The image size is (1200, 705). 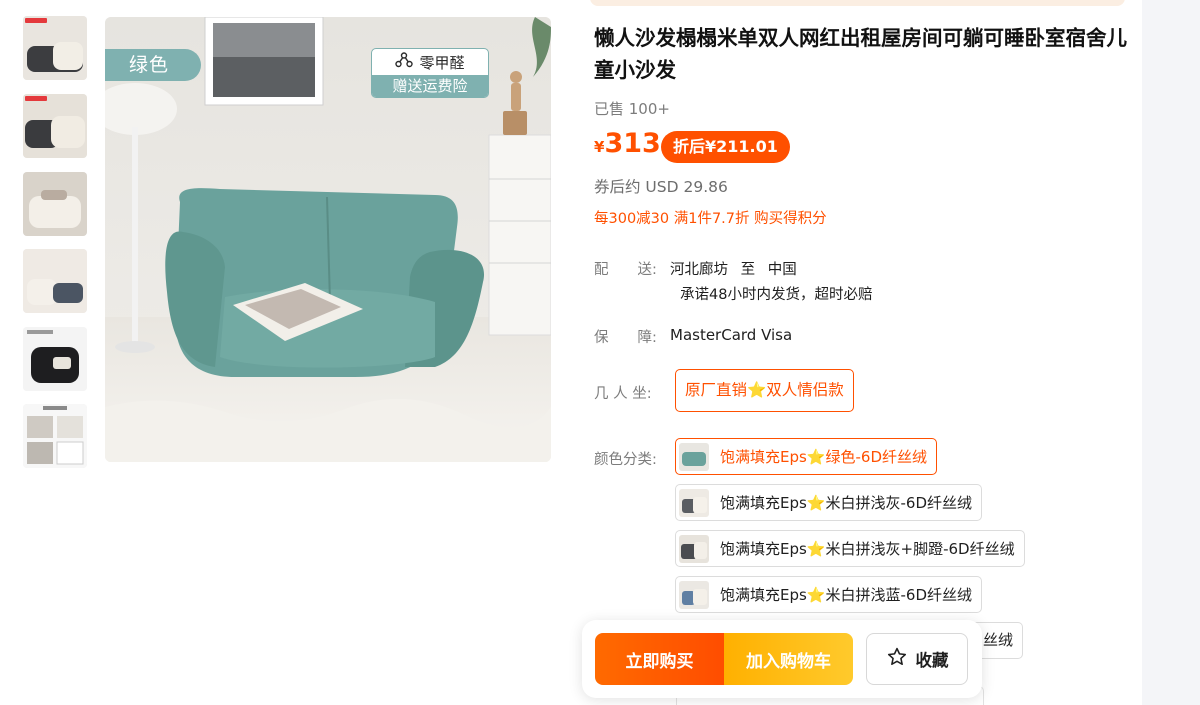 What do you see at coordinates (430, 86) in the screenshot?
I see `promo-bottom-text: 赠送运费险` at bounding box center [430, 86].